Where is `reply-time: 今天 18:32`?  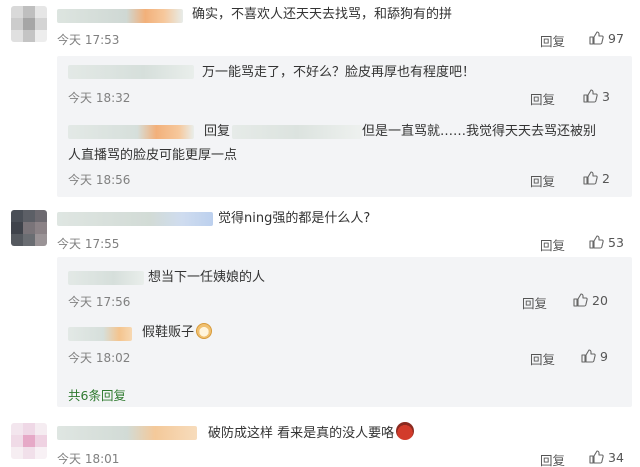 reply-time: 今天 18:32 is located at coordinates (99, 98).